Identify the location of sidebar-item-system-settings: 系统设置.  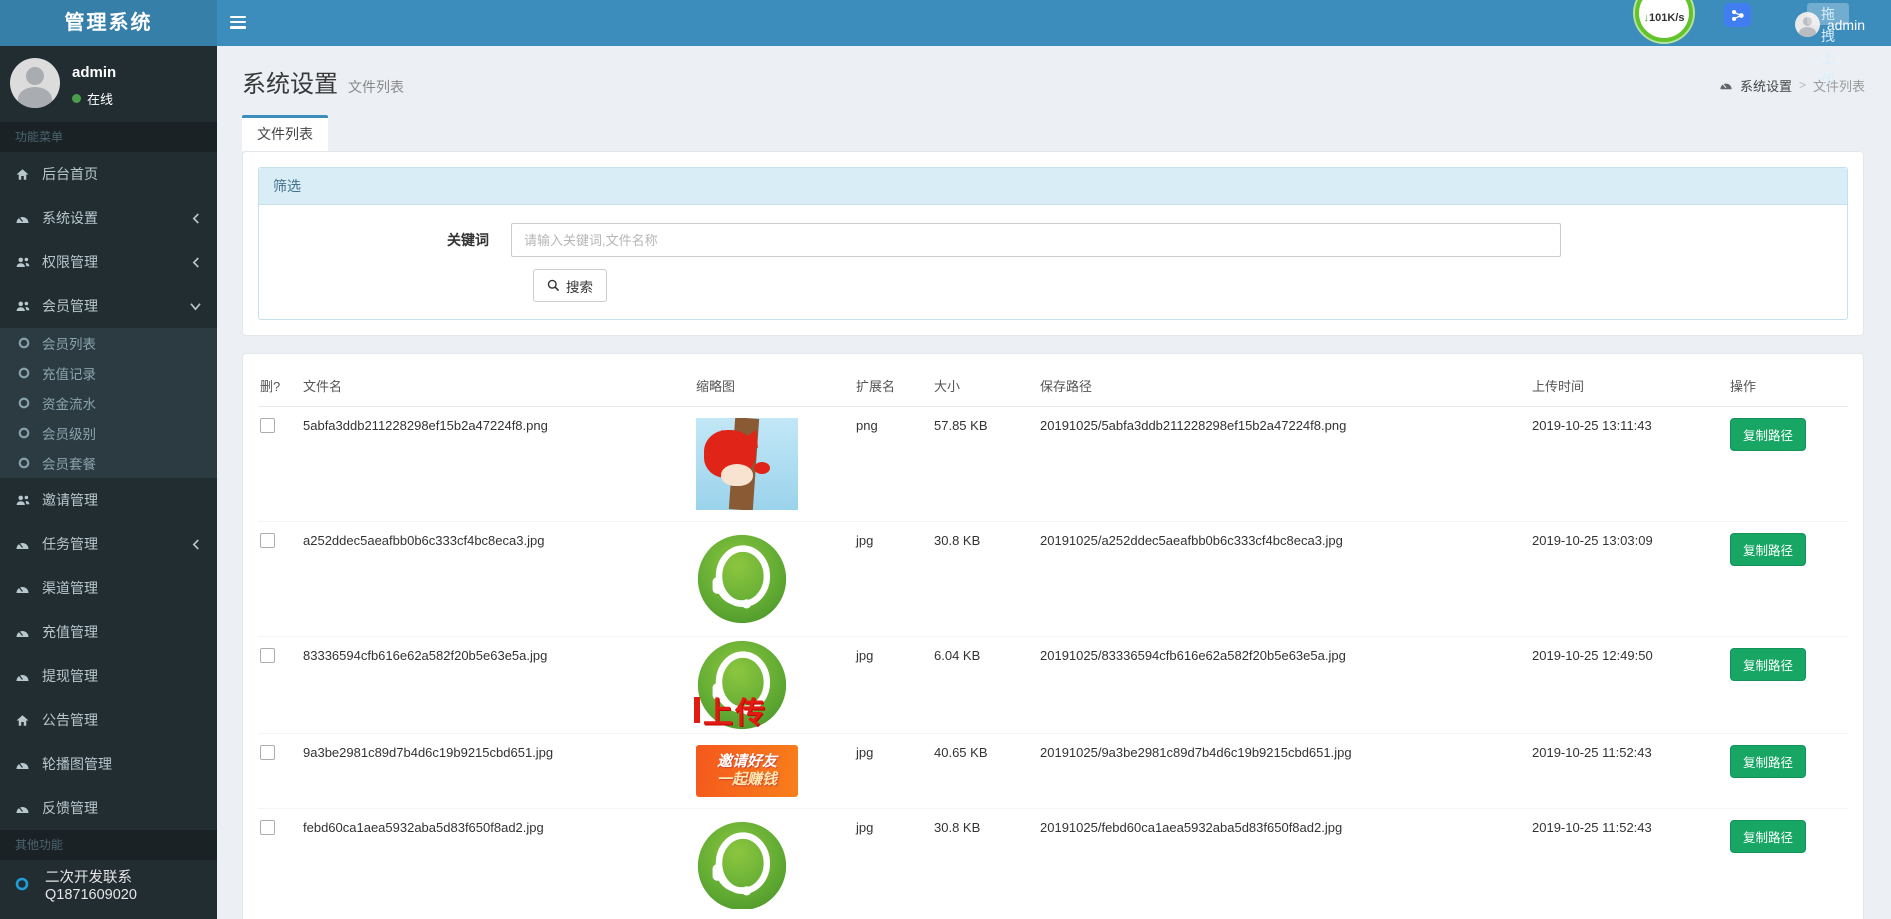
(108, 218).